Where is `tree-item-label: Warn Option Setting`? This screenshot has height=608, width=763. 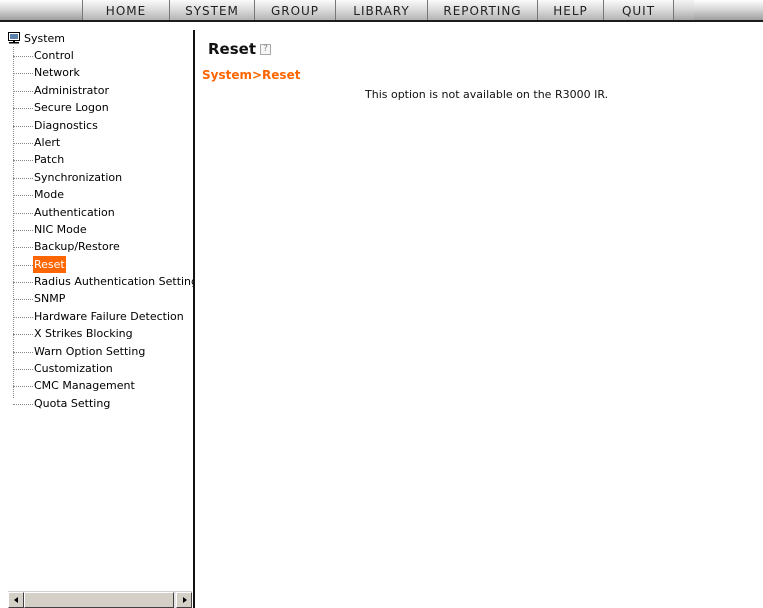 tree-item-label: Warn Option Setting is located at coordinates (89, 351).